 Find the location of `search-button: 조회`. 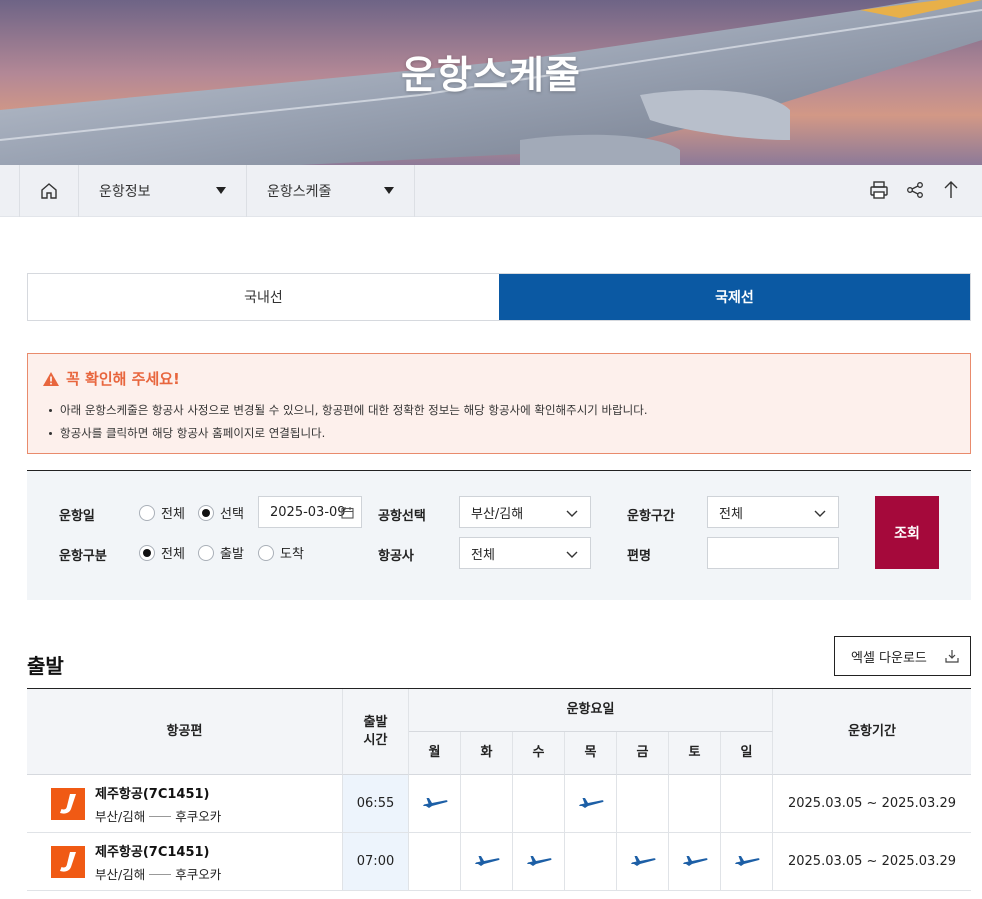

search-button: 조회 is located at coordinates (907, 532).